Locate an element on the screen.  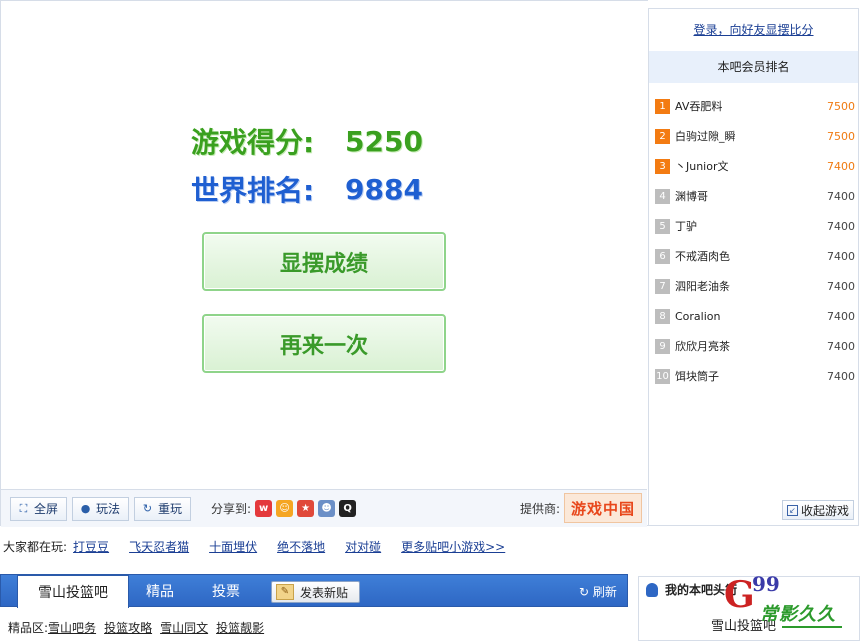
show-score-button: 显摆成绩 is located at coordinates (324, 261).